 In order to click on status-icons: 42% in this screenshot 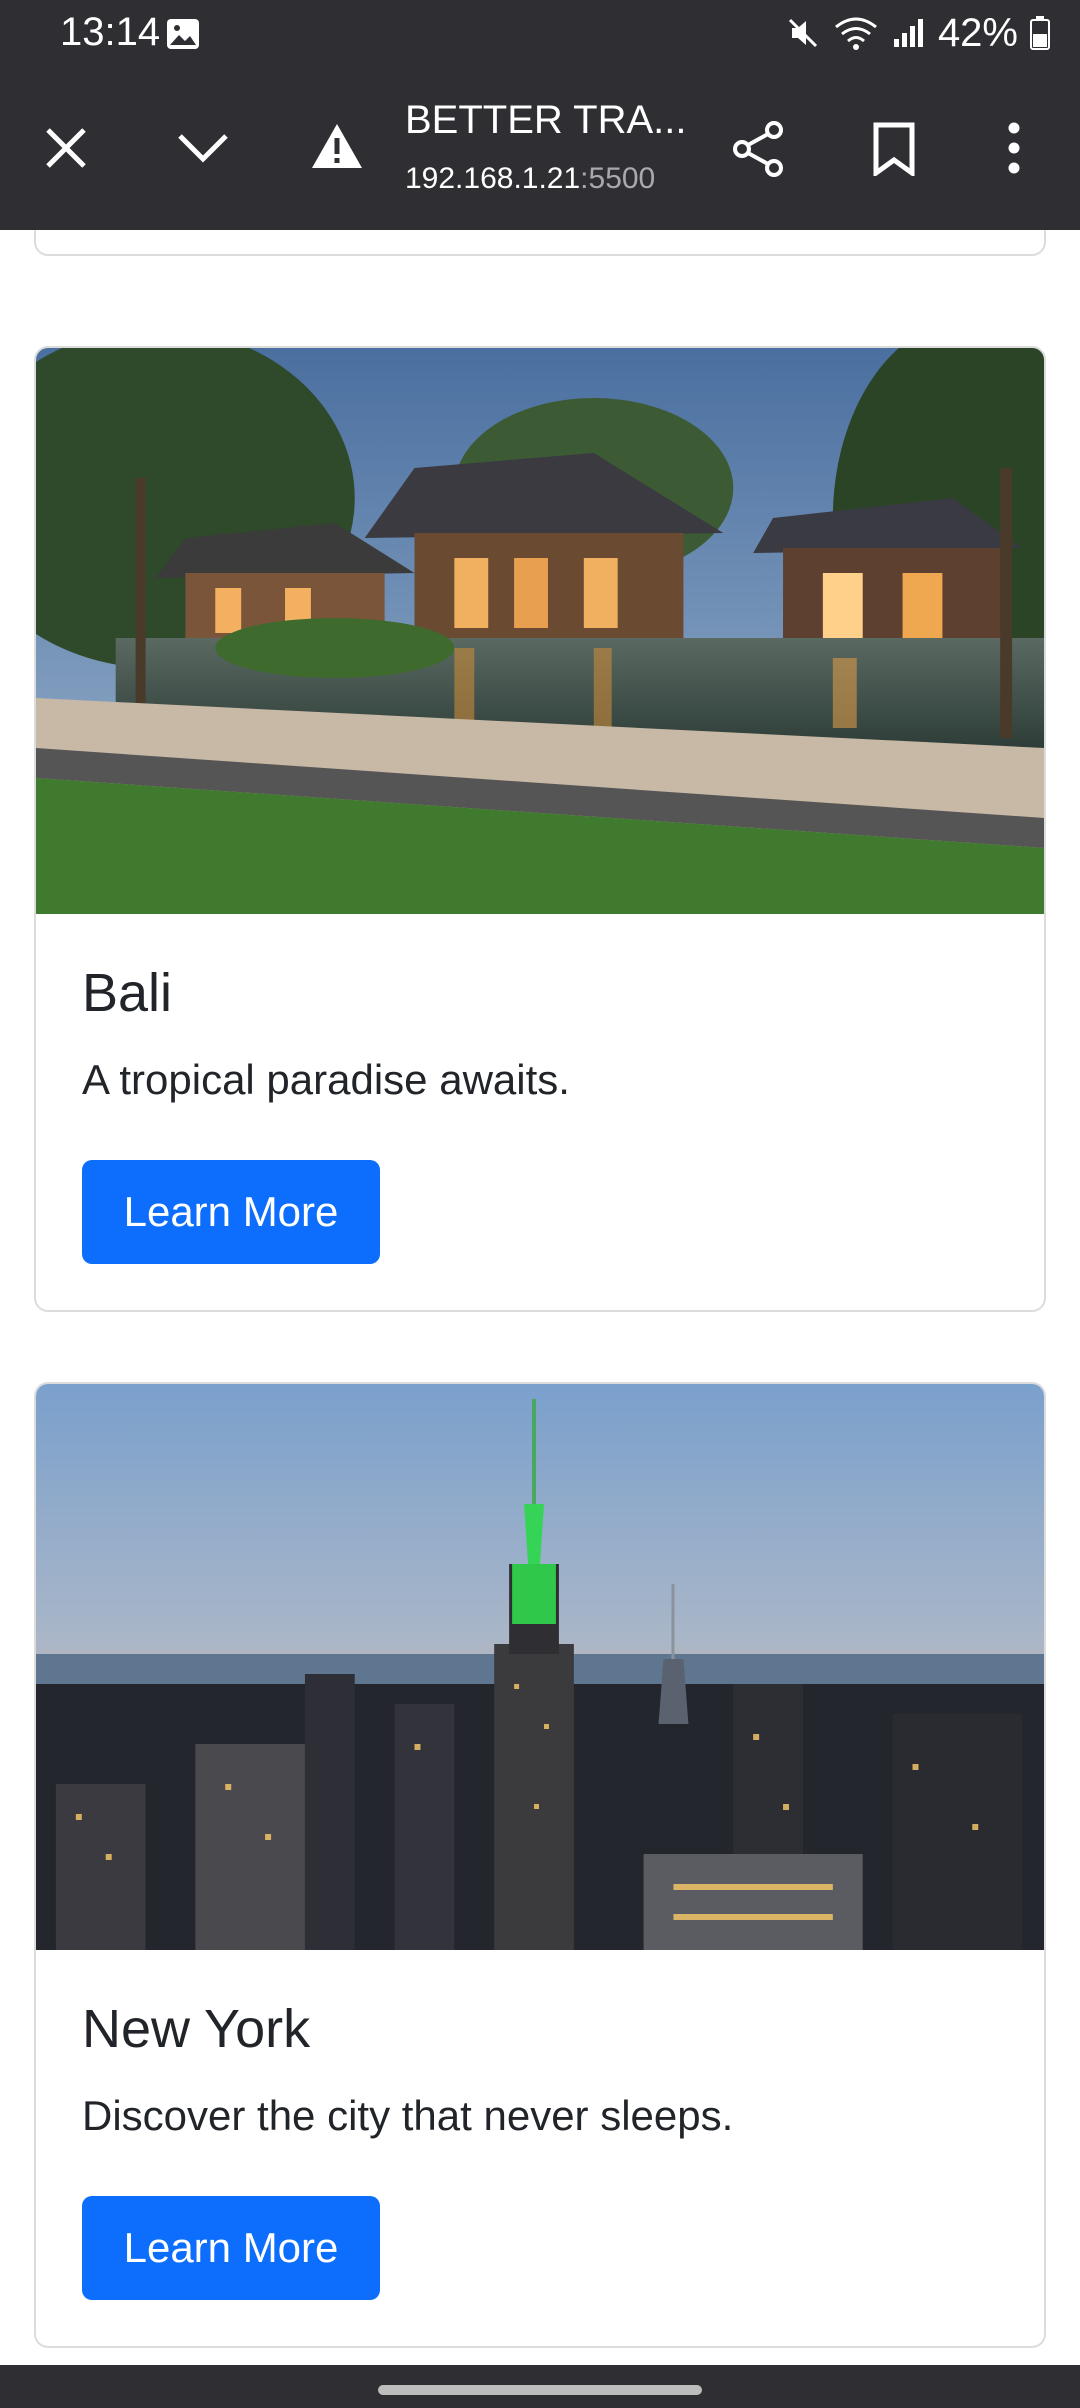, I will do `click(918, 33)`.